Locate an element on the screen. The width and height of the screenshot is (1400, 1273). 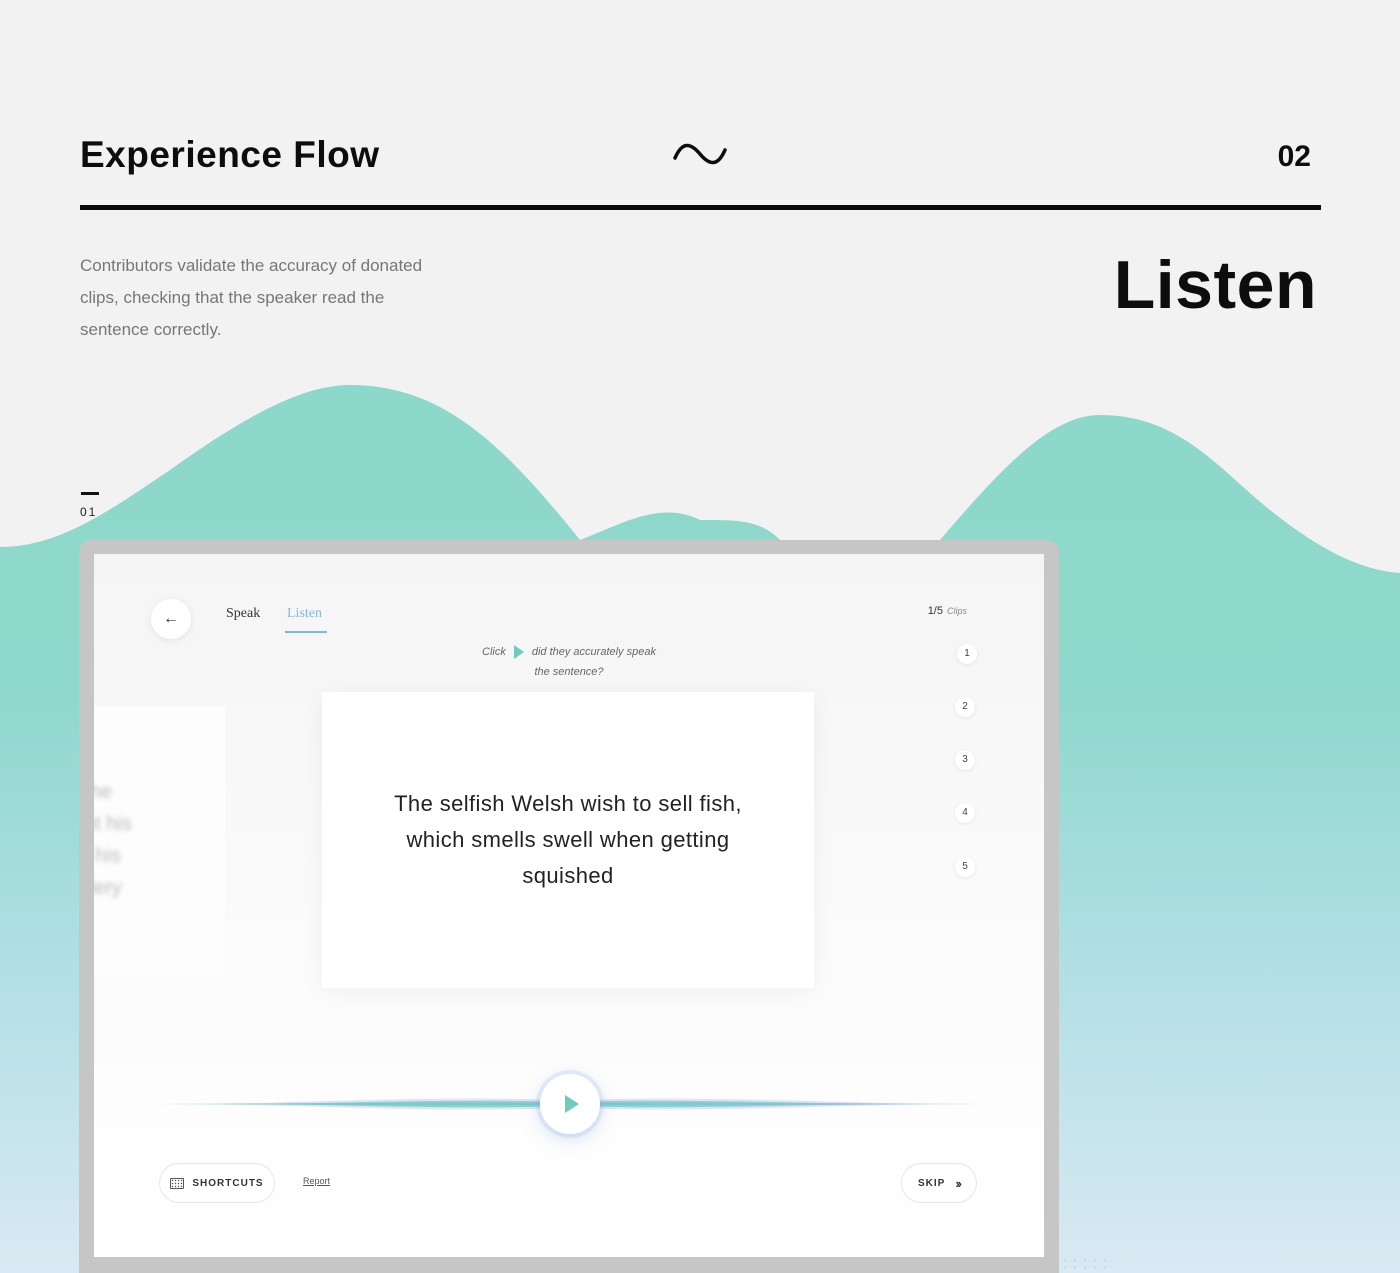
clip-progress-unit: Clips is located at coordinates (956, 611).